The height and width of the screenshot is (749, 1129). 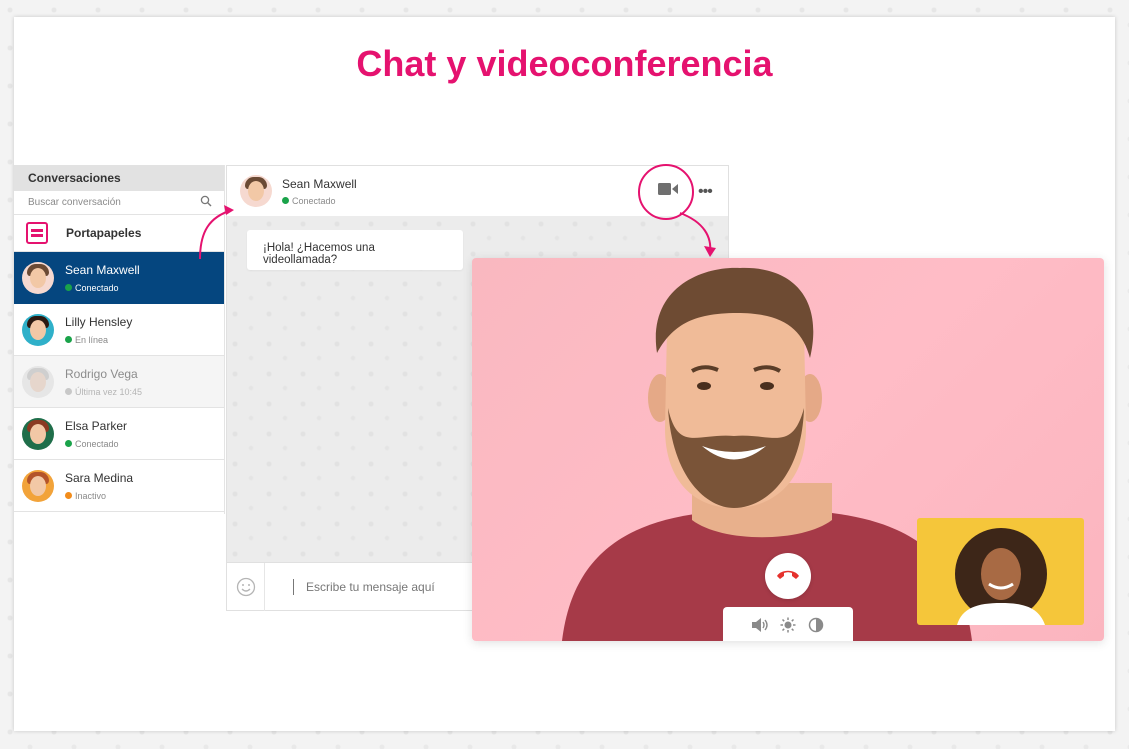 I want to click on contact-item-rodrigo-vega: Rodrigo Vega Última vez 10:45, so click(x=119, y=382).